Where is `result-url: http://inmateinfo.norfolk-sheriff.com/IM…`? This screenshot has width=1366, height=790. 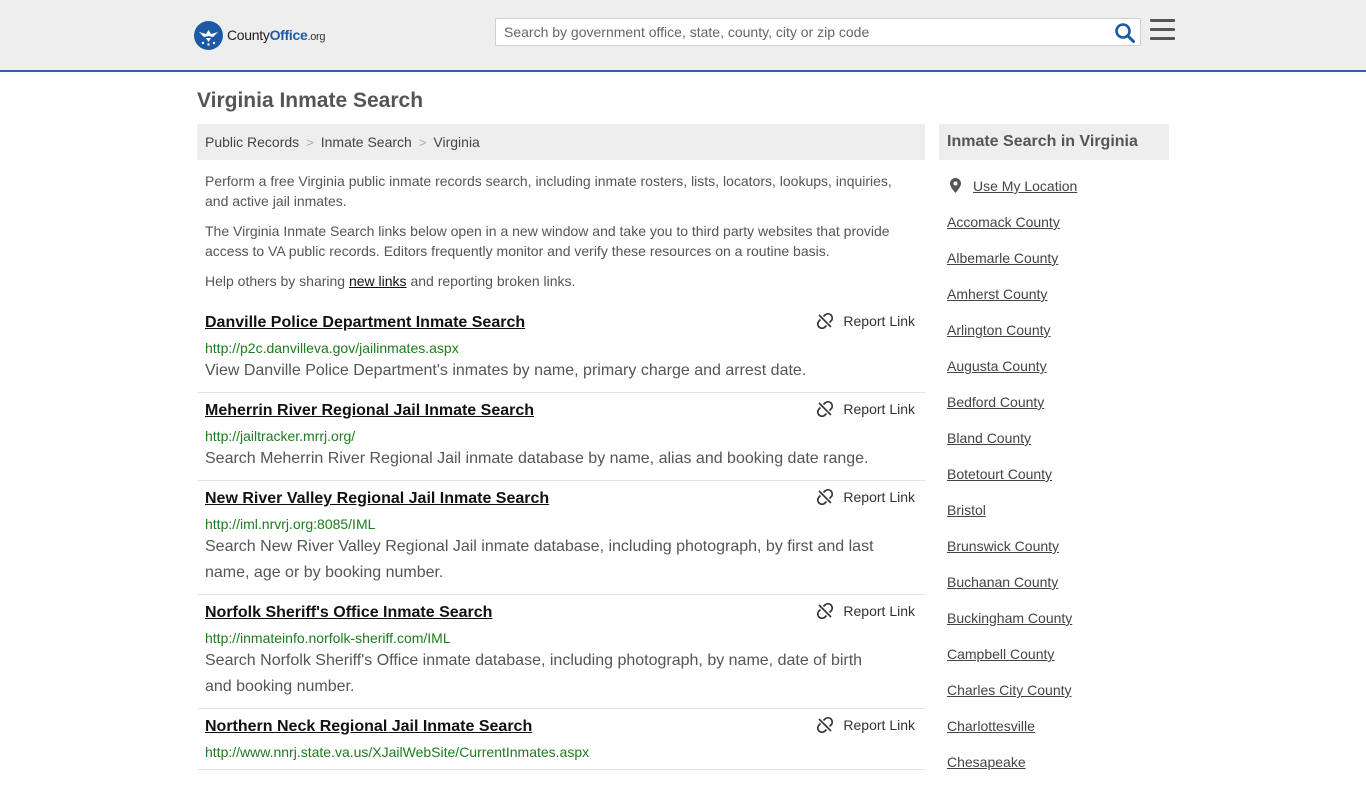
result-url: http://inmateinfo.norfolk-sheriff.com/IM… is located at coordinates (561, 638).